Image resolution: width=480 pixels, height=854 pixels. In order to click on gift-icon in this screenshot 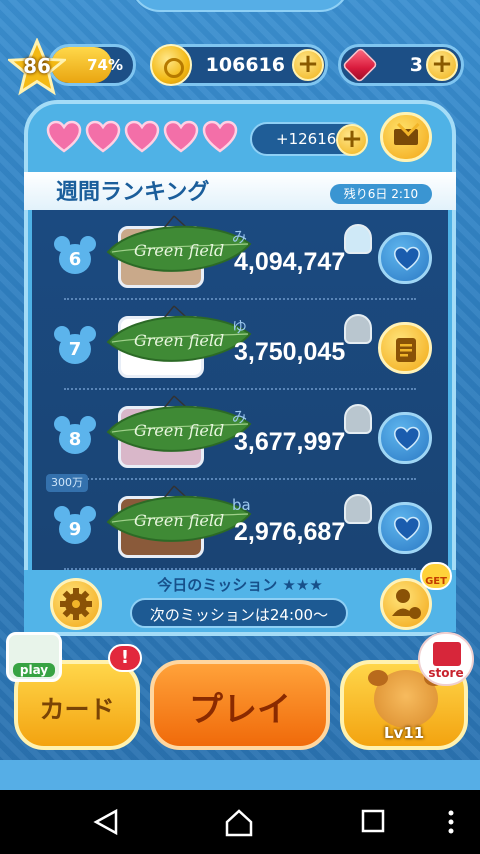, I will do `click(447, 654)`.